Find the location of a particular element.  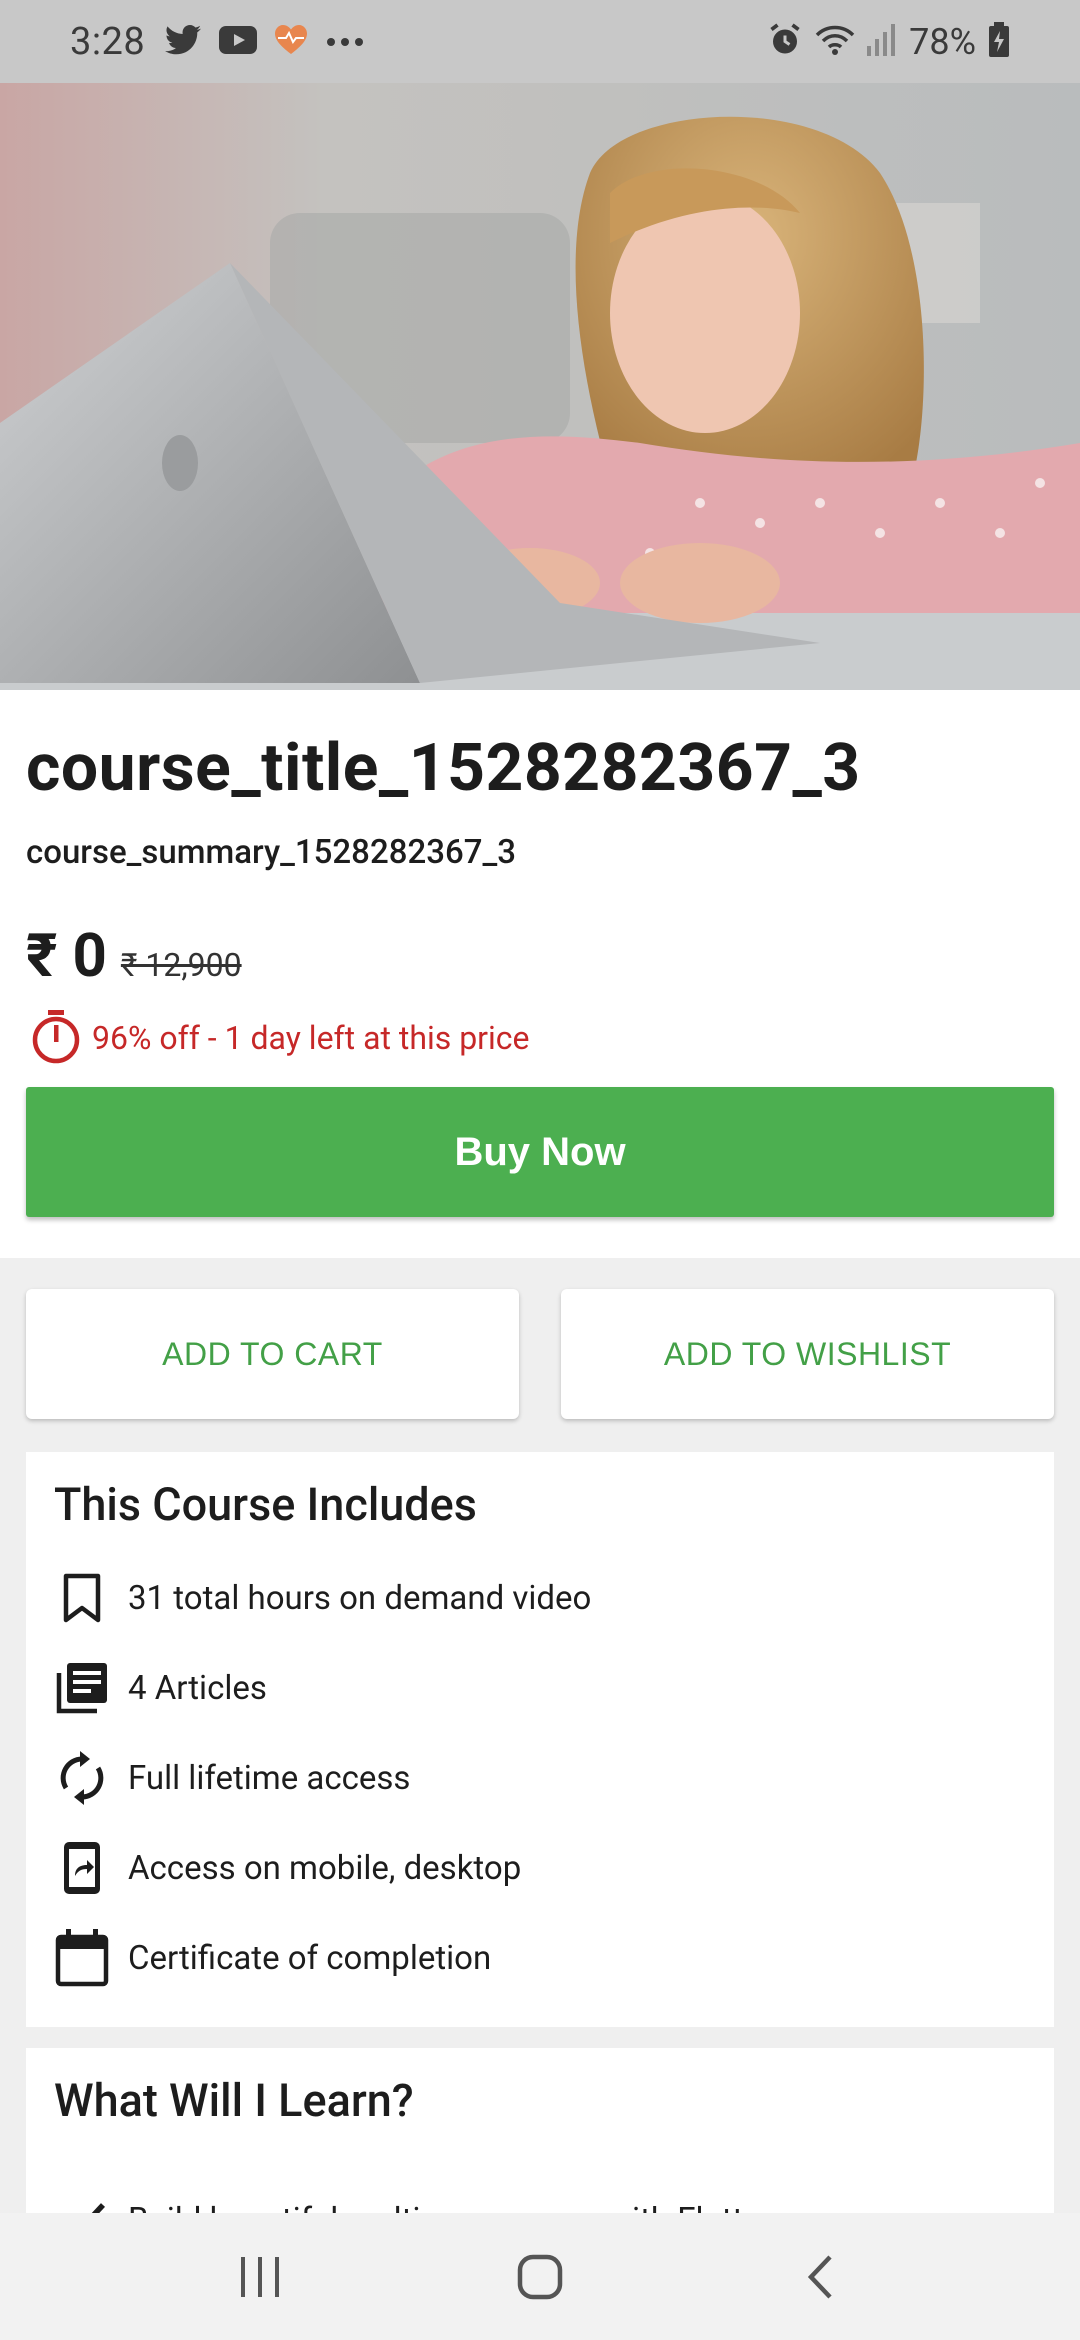

include-label: 31 total hours on demand video is located at coordinates (360, 1598).